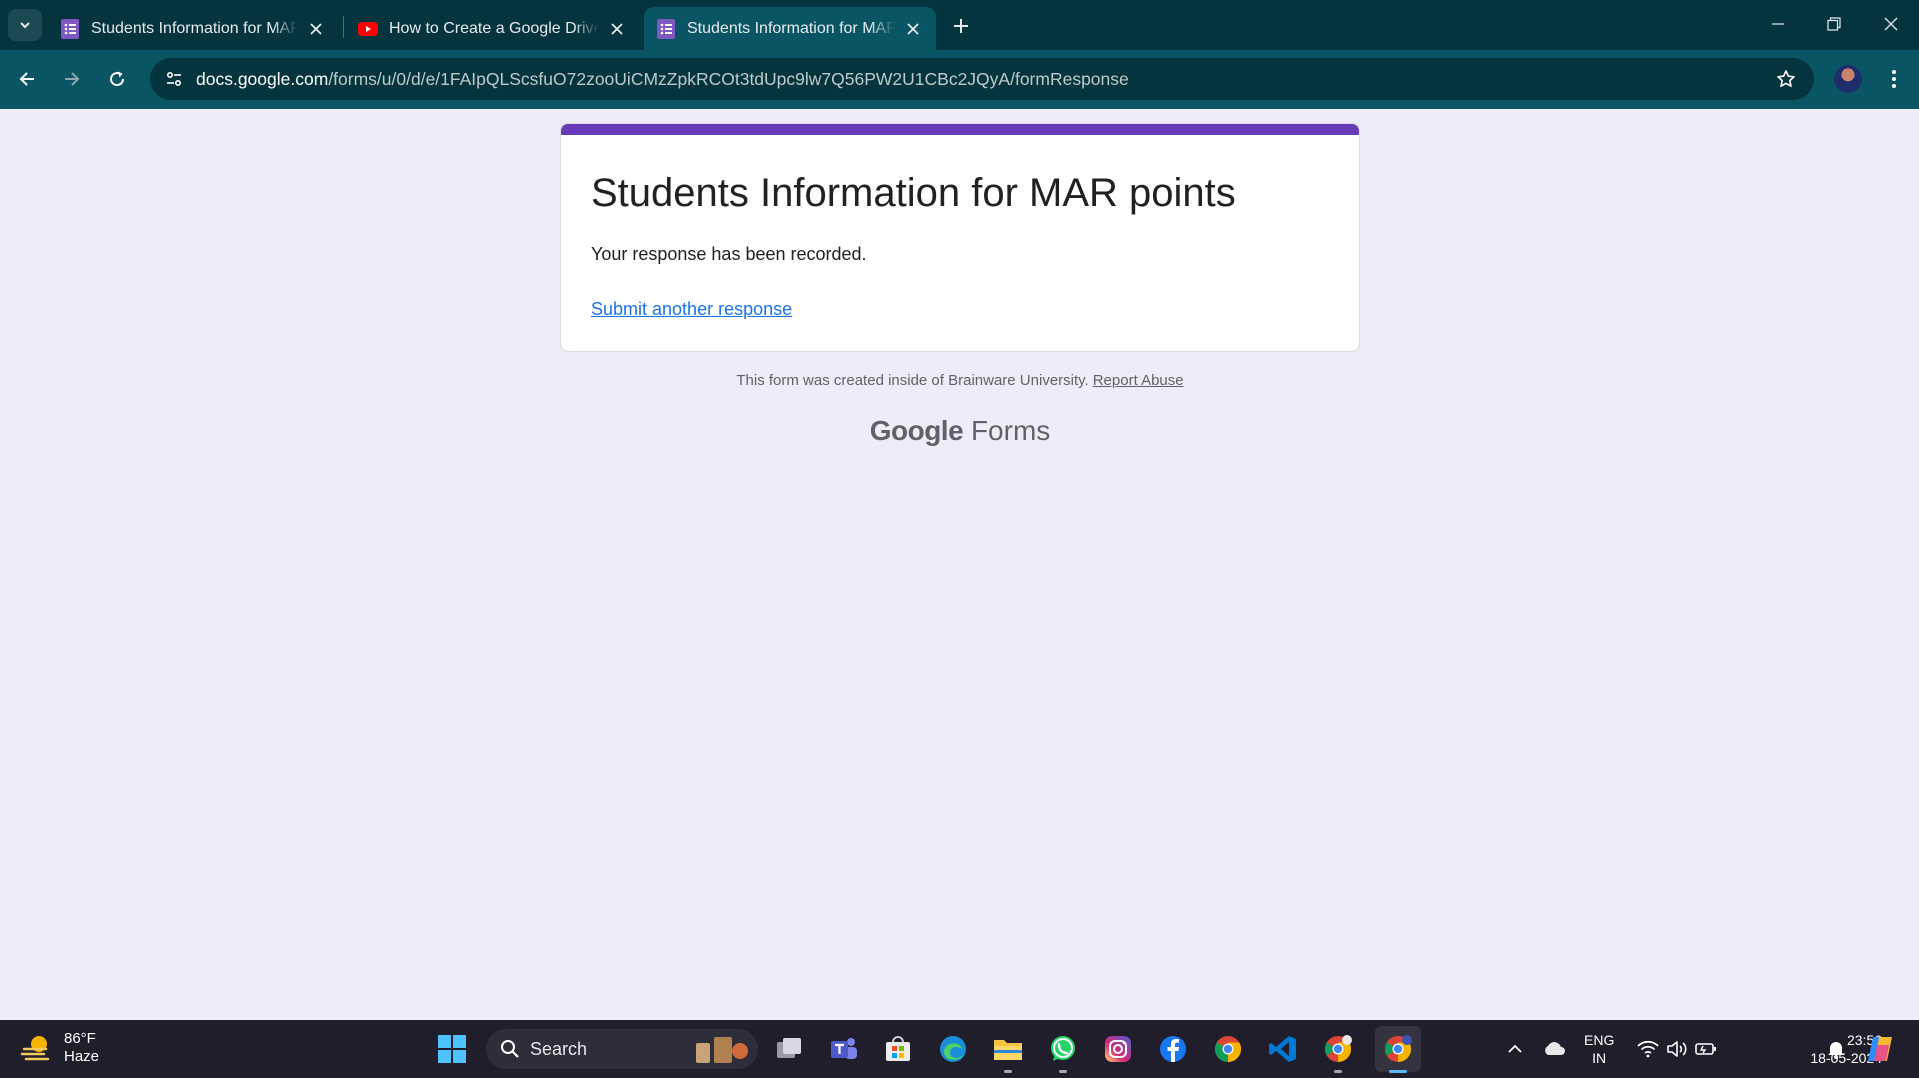 The width and height of the screenshot is (1919, 1078). What do you see at coordinates (1173, 1049) in the screenshot?
I see `facebook-icon` at bounding box center [1173, 1049].